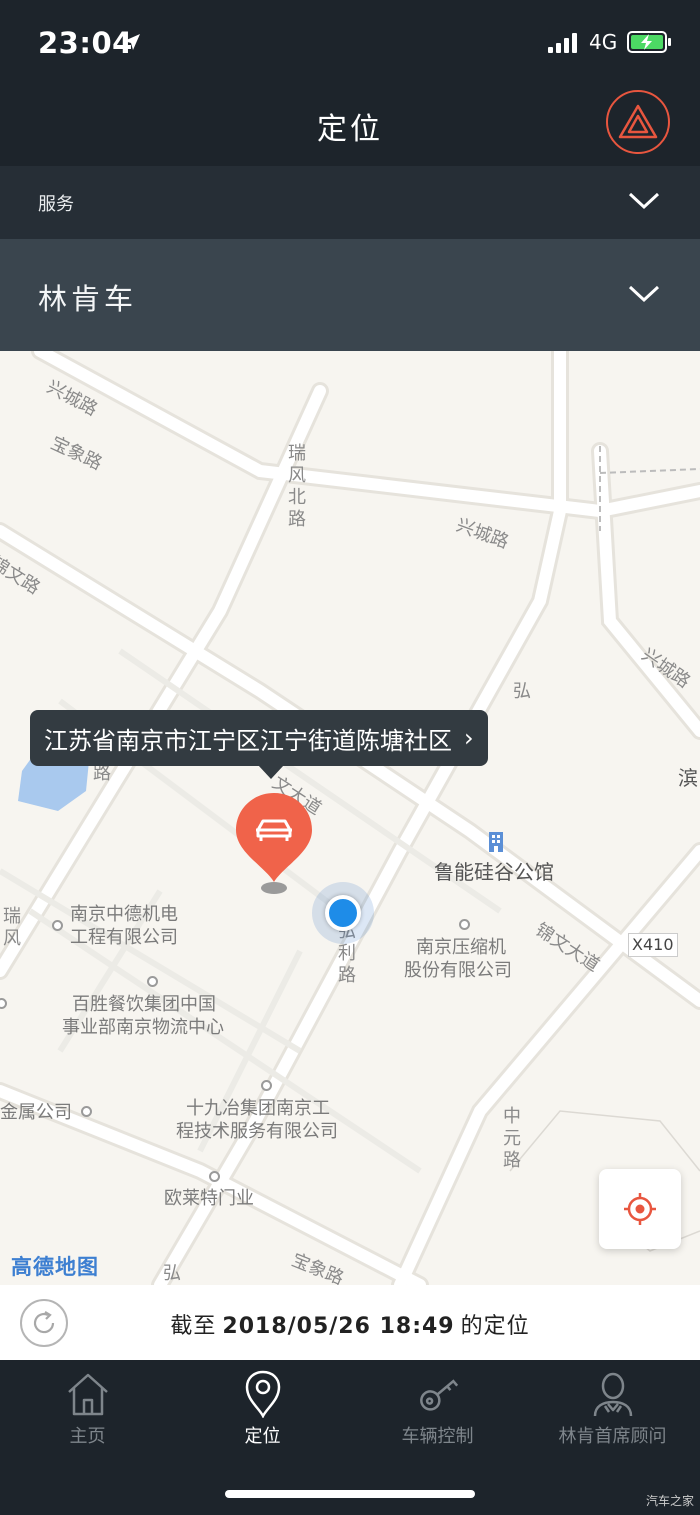 The image size is (700, 1515). I want to click on location-pin-icon, so click(262, 1394).